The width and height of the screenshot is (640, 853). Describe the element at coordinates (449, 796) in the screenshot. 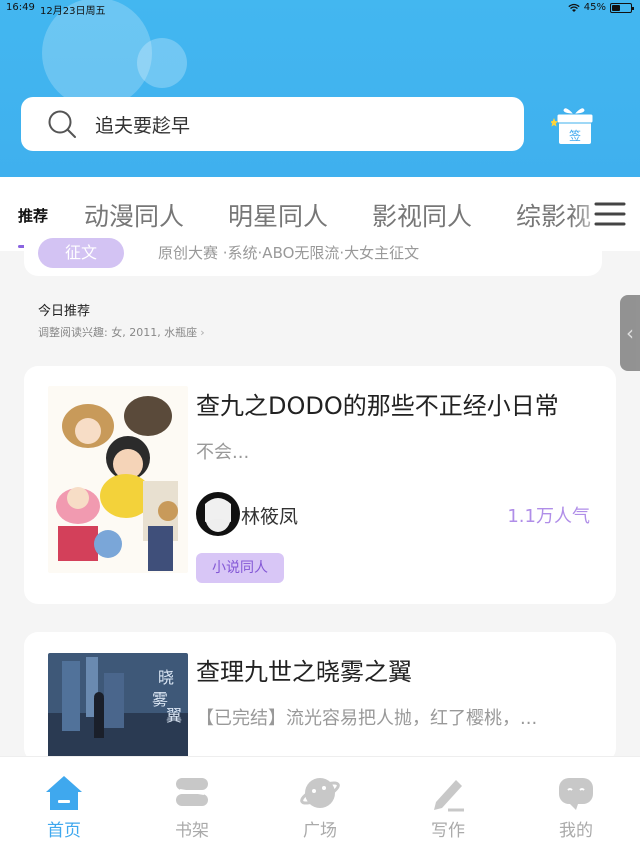

I see `pen-icon` at that location.